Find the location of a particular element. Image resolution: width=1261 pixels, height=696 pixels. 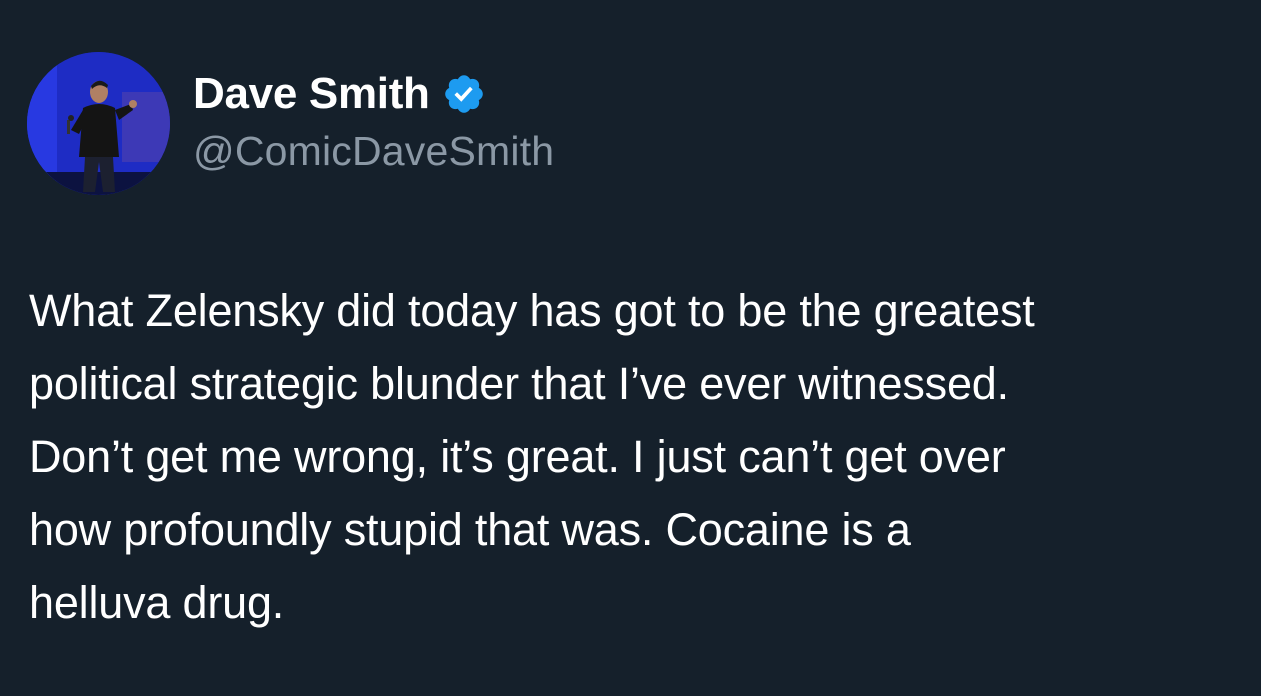

author-name-row: Dave Smith is located at coordinates (339, 94).